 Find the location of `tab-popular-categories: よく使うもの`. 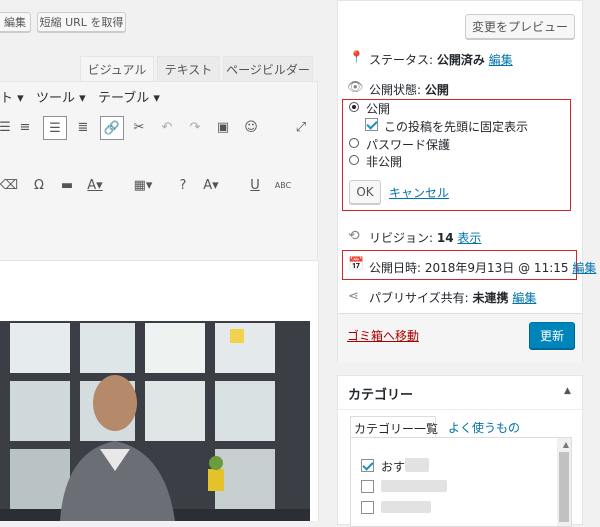

tab-popular-categories: よく使うもの is located at coordinates (484, 427).